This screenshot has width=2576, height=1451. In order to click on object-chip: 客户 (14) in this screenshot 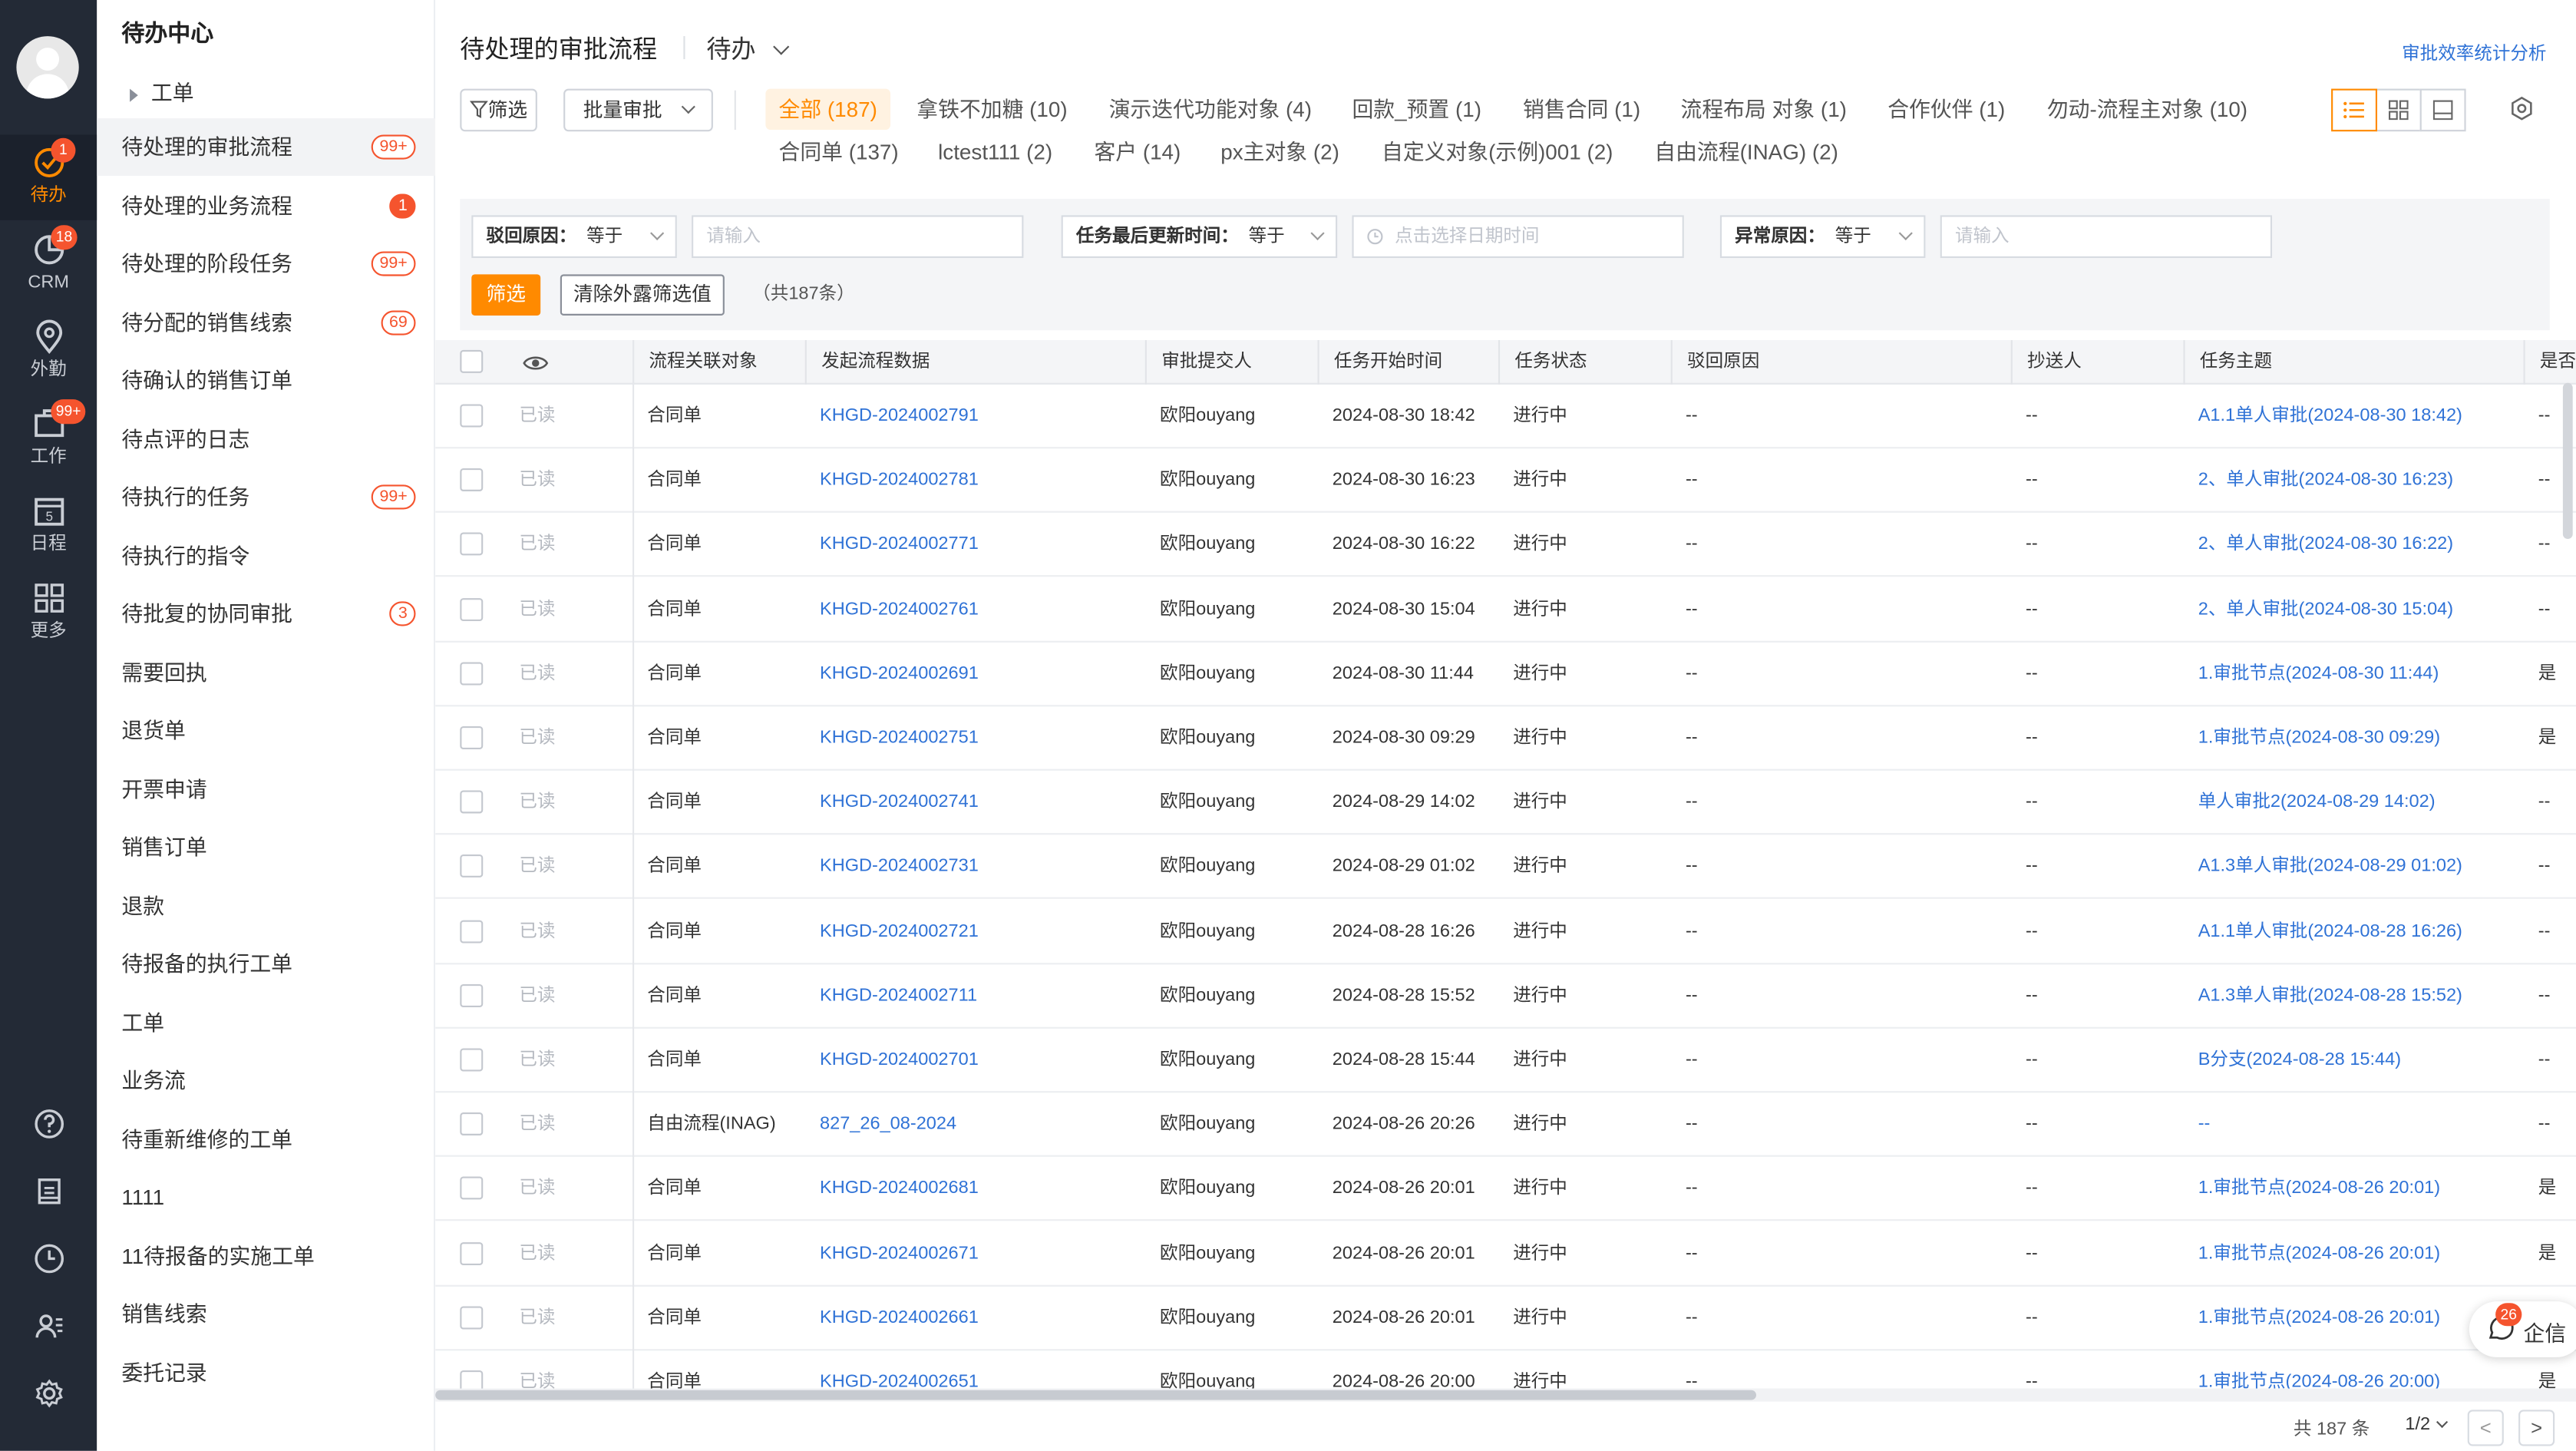, I will do `click(1137, 152)`.